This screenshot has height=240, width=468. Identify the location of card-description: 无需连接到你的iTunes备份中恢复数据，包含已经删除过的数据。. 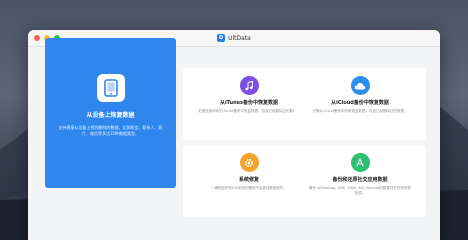
(249, 111).